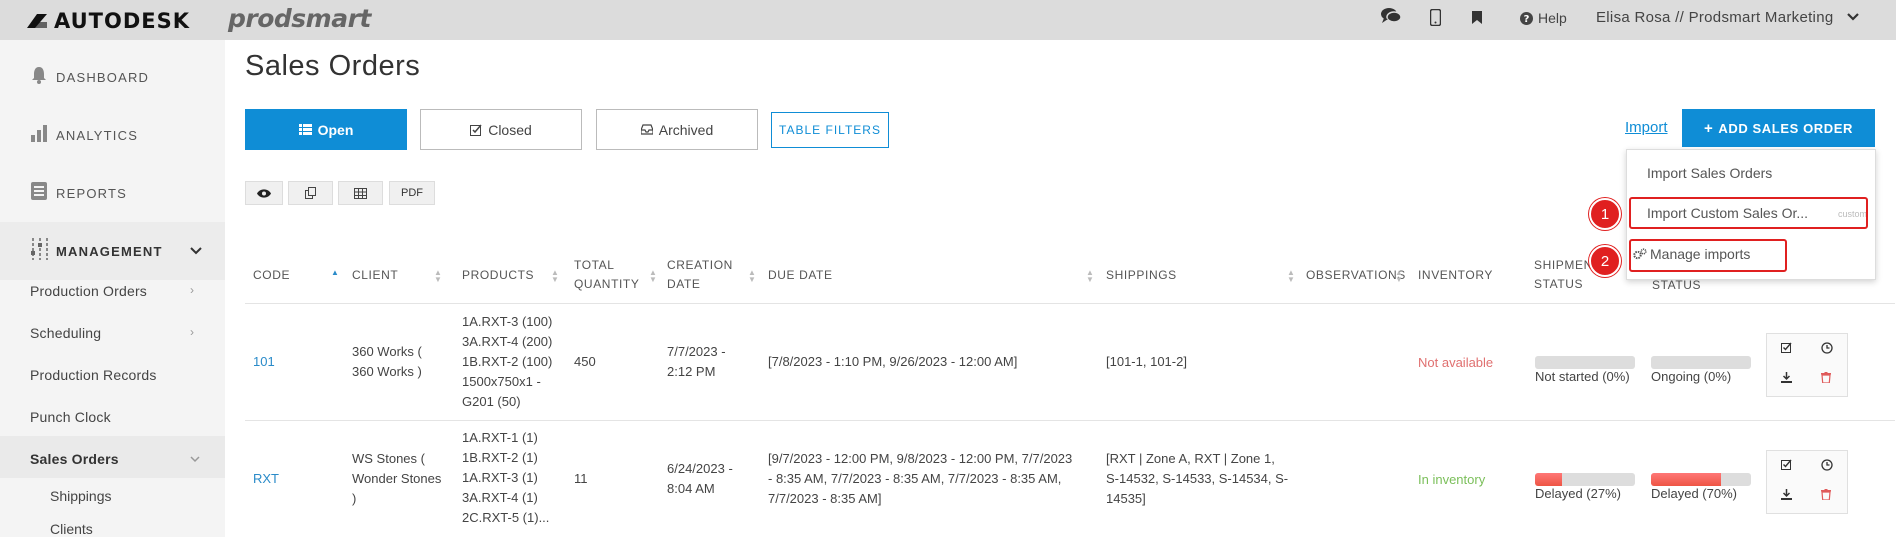  Describe the element at coordinates (1356, 275) in the screenshot. I see `column-header-observations: OBSERVATIONS` at that location.